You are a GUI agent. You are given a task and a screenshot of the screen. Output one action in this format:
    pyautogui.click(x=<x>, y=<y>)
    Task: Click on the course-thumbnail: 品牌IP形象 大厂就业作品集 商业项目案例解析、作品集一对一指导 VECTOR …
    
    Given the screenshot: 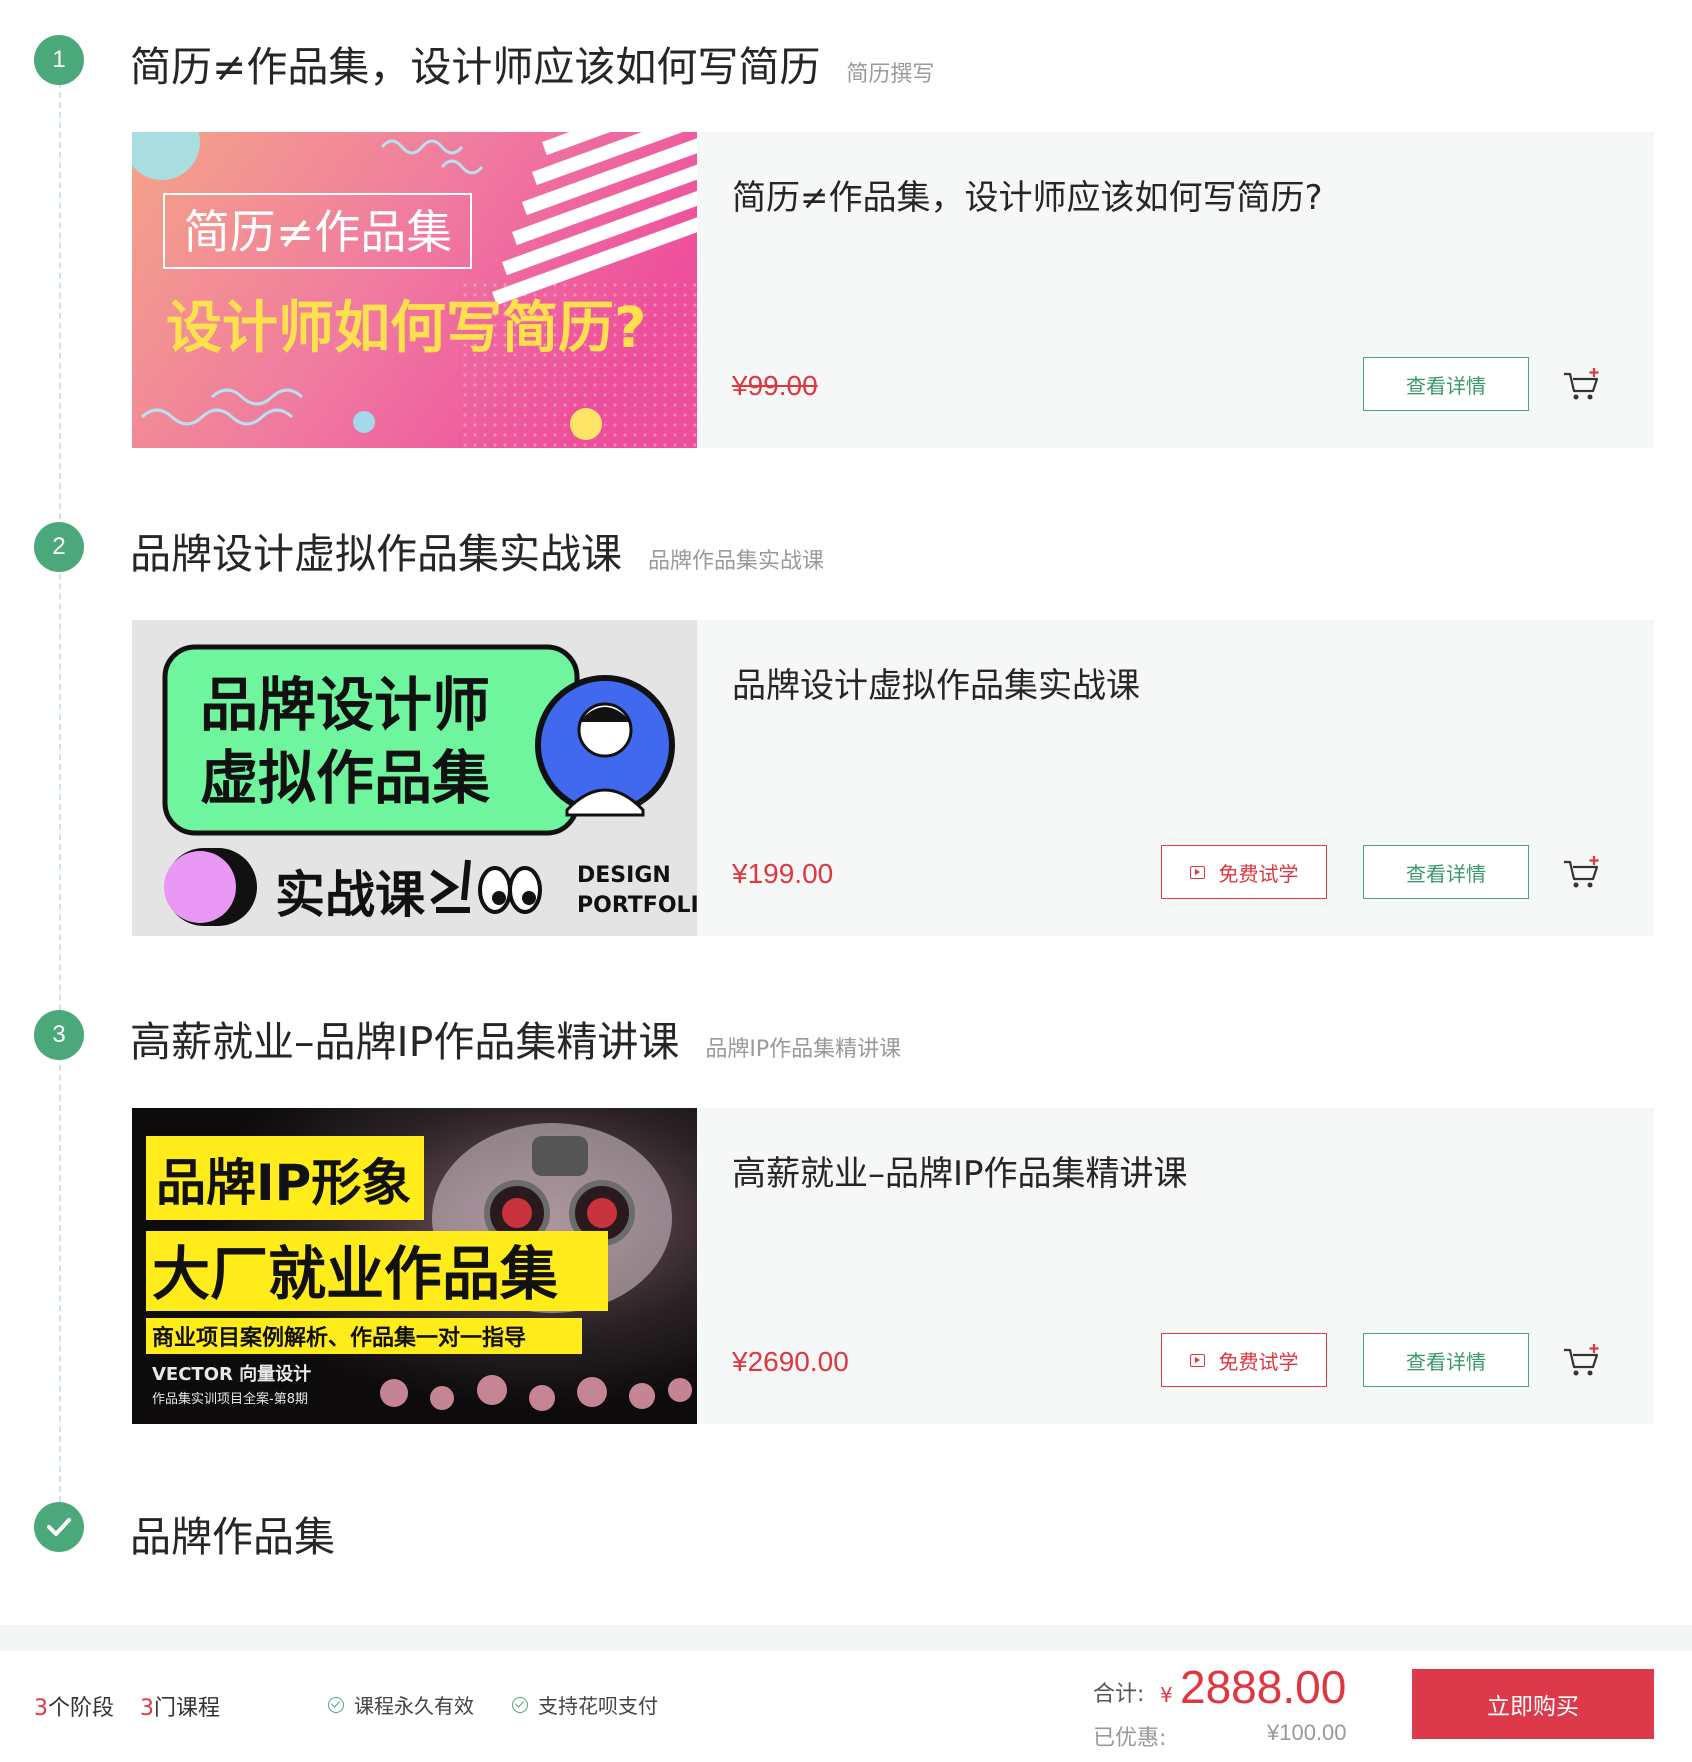 What is the action you would take?
    pyautogui.click(x=414, y=1266)
    